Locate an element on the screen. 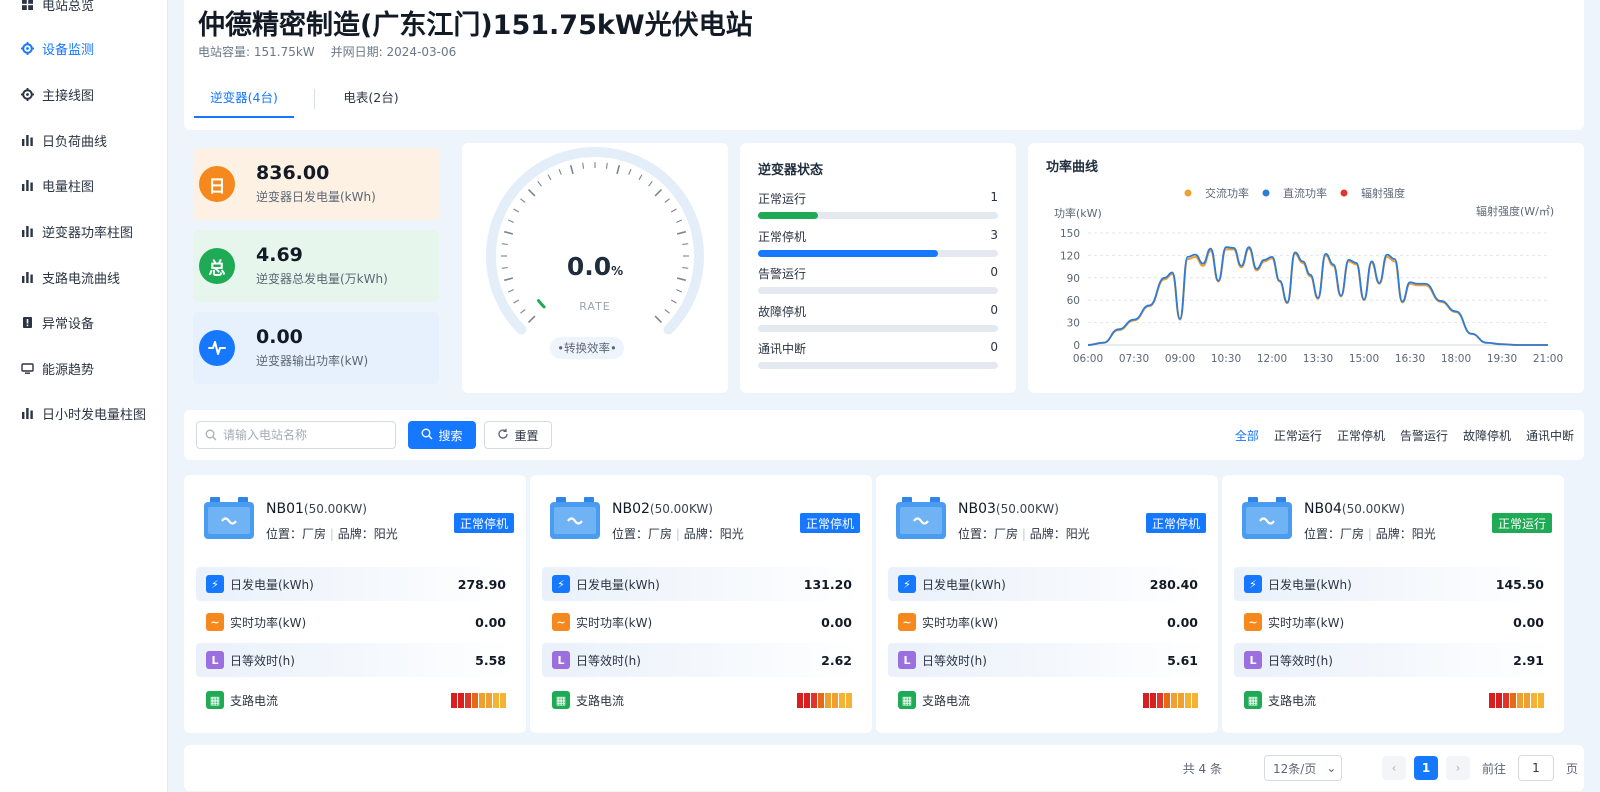  goto-page-input is located at coordinates (1536, 768).